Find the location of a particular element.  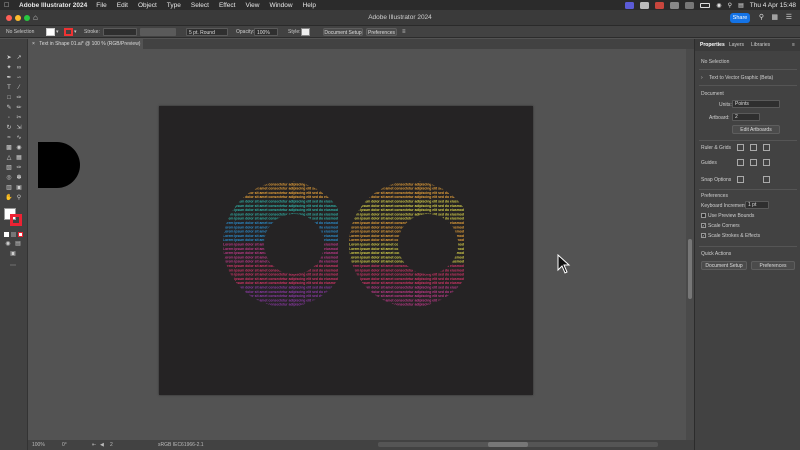

draw-mode-icon: ◉ is located at coordinates (8, 244).